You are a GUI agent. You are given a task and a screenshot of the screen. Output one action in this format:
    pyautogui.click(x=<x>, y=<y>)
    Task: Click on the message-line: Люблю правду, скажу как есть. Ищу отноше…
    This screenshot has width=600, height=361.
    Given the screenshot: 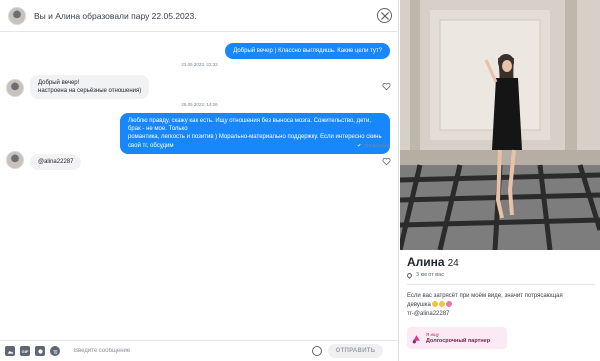 What is the action you would take?
    pyautogui.click(x=250, y=125)
    